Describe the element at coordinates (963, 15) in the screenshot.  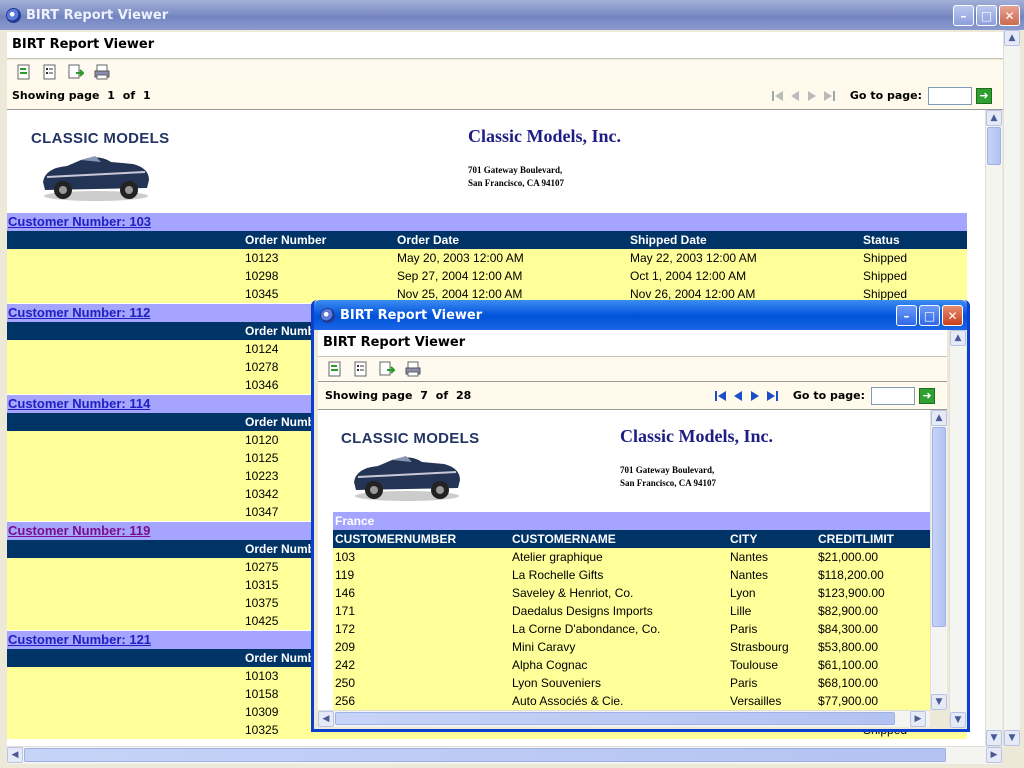
I see `minimize-button: –` at that location.